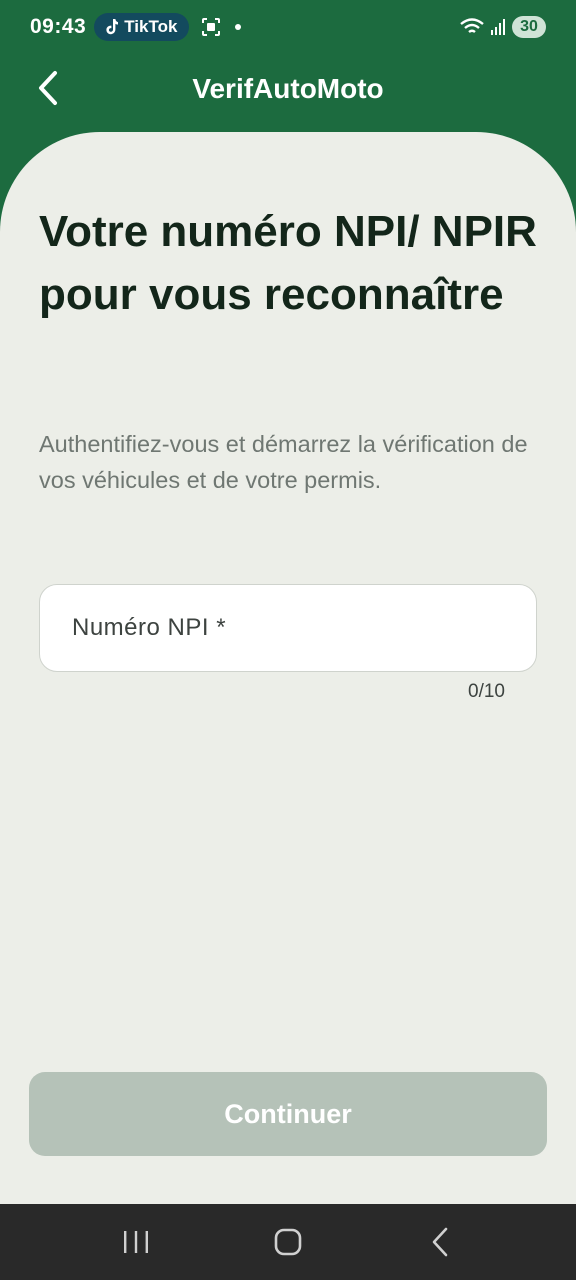 The height and width of the screenshot is (1280, 576). I want to click on app-bar: VerifAutoMoto, so click(288, 89).